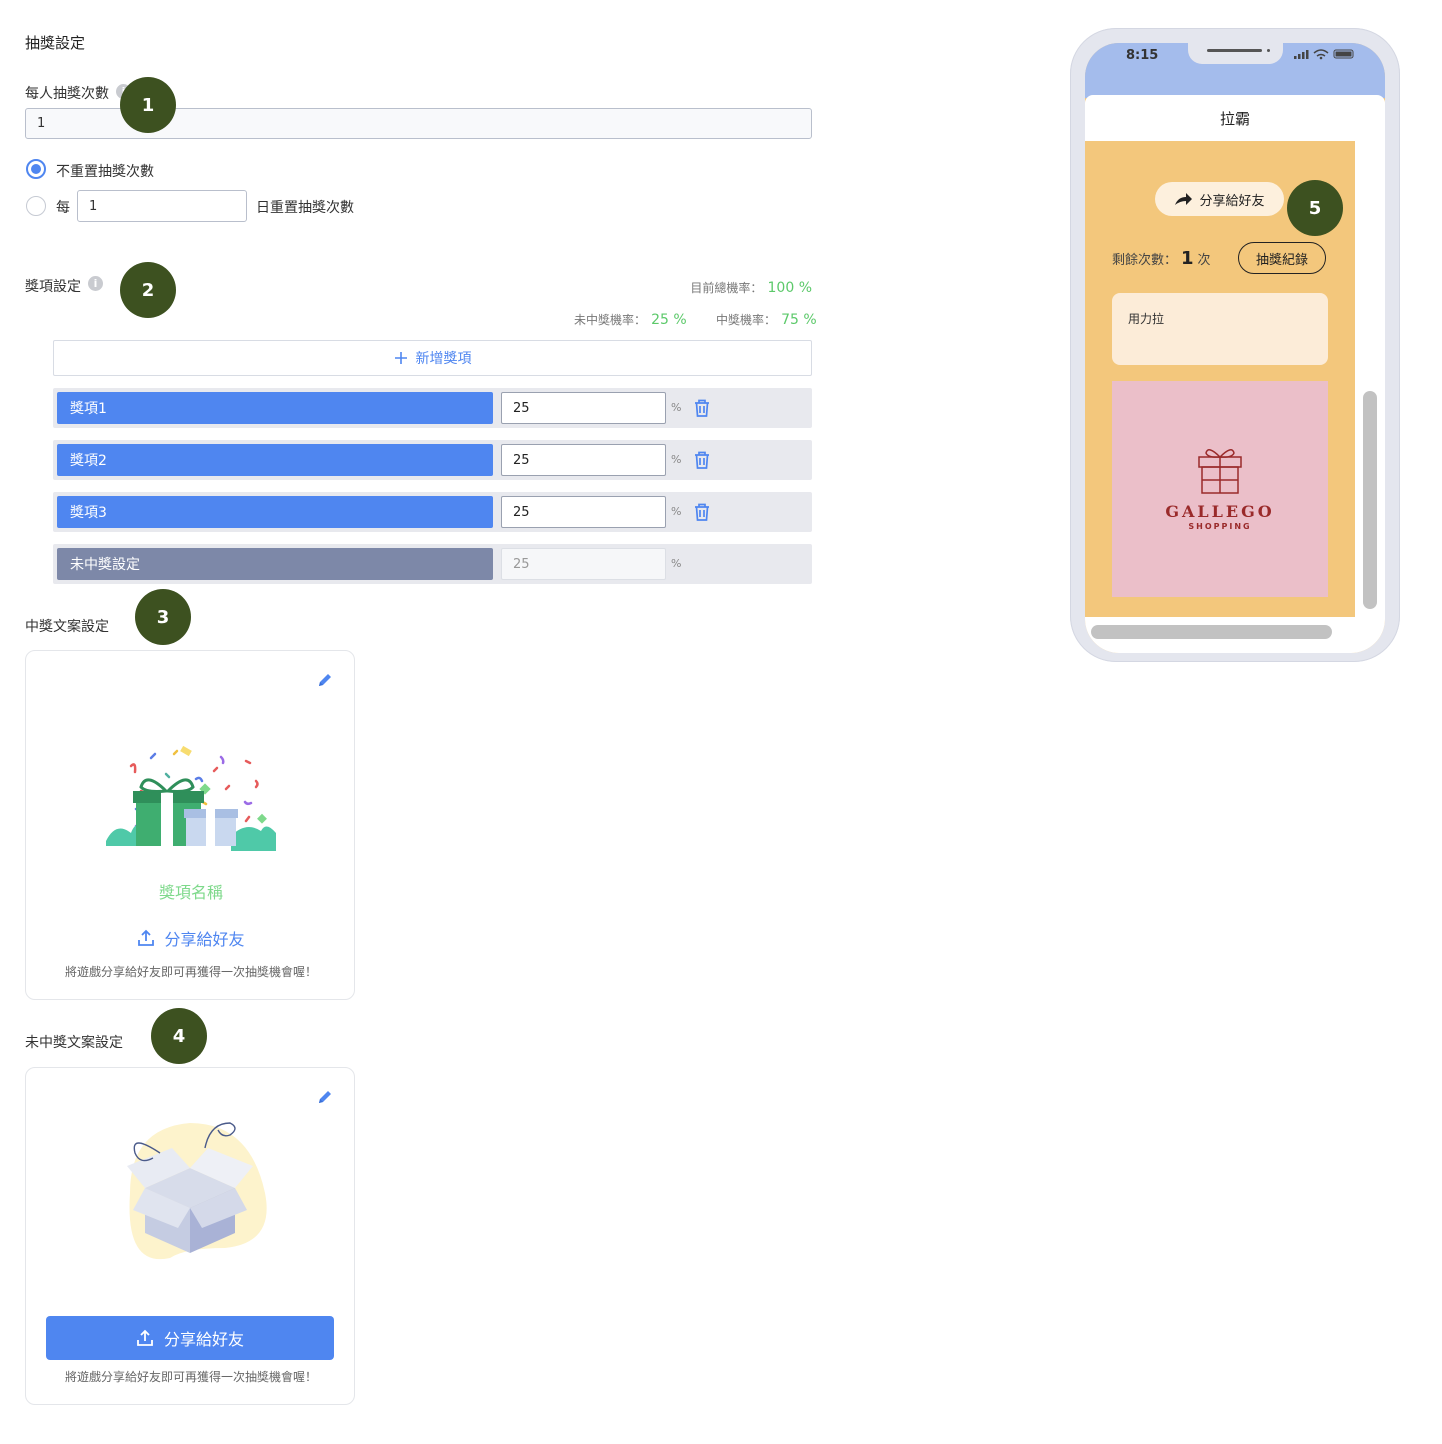  What do you see at coordinates (1235, 118) in the screenshot?
I see `phone-header-title: 拉霸` at bounding box center [1235, 118].